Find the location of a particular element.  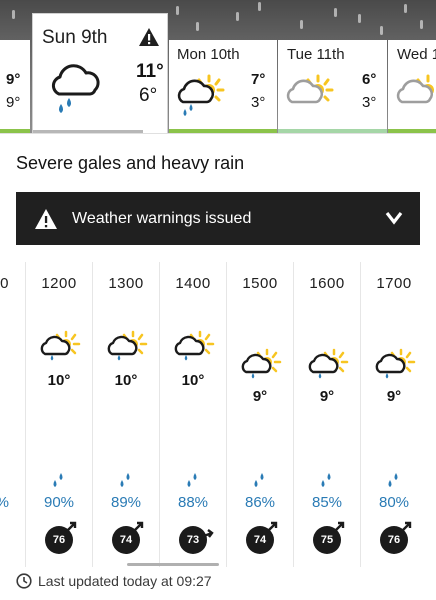

last-updated-text: Last updated today at 09:27 is located at coordinates (125, 581).